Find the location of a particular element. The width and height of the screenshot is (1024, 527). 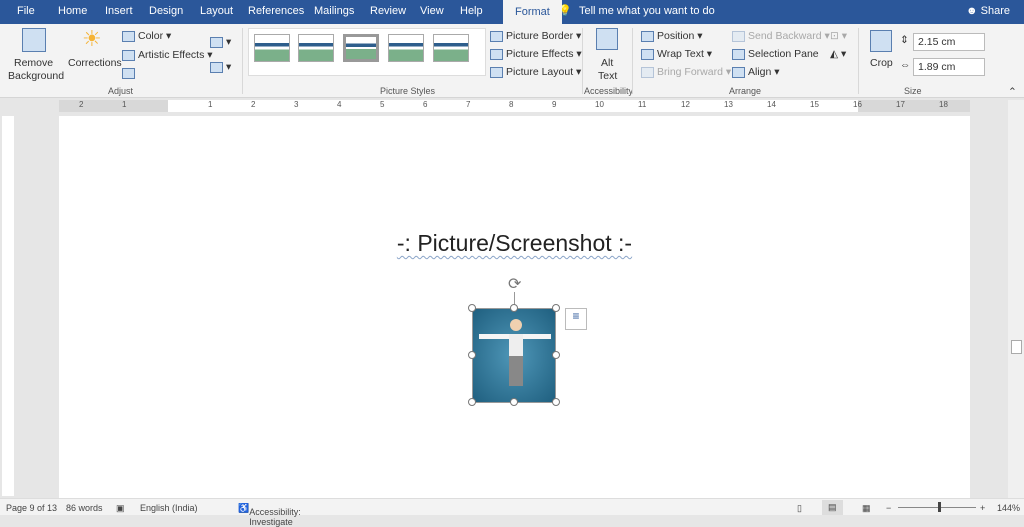

remove-background-button: Remove is located at coordinates (33, 63).